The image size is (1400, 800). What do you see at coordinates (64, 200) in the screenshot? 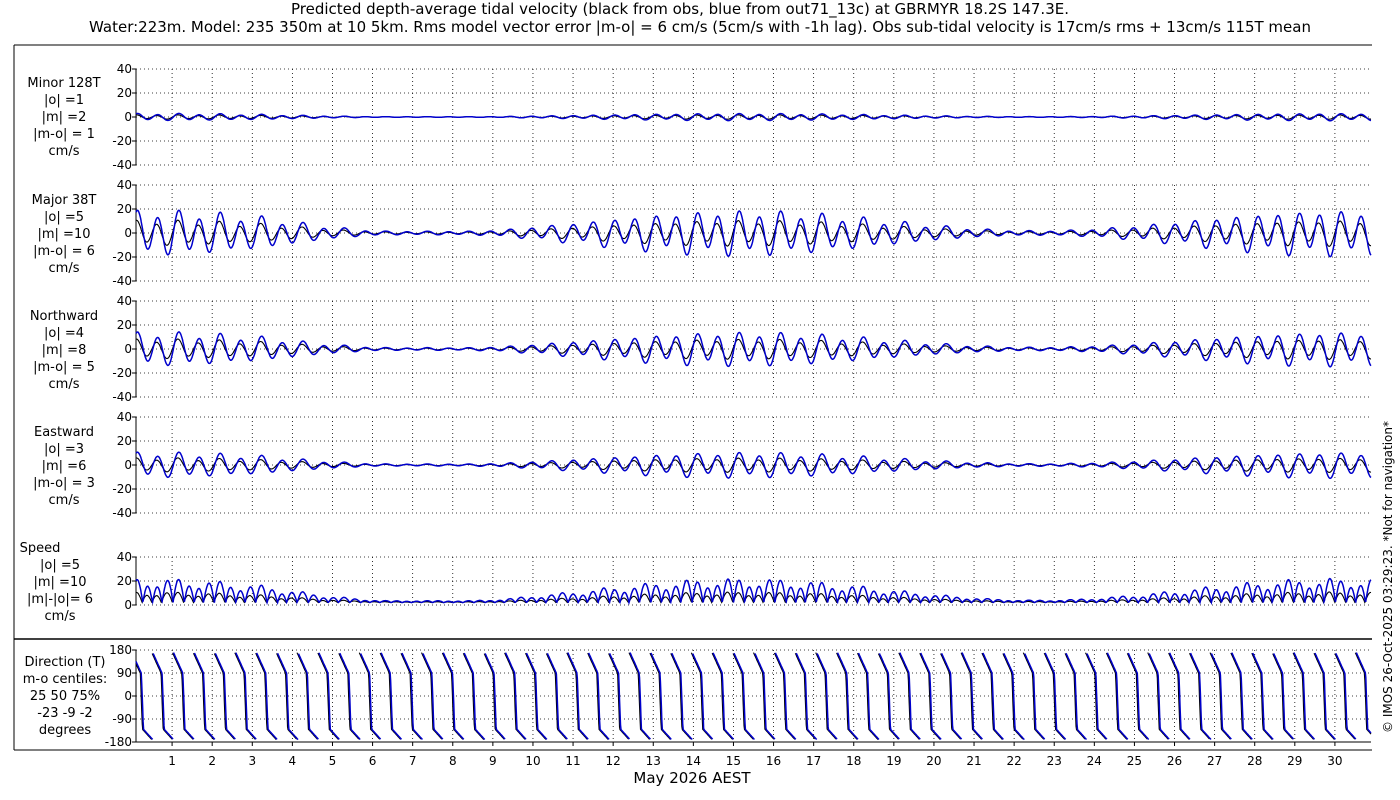
I see `label-line: Major 38T` at bounding box center [64, 200].